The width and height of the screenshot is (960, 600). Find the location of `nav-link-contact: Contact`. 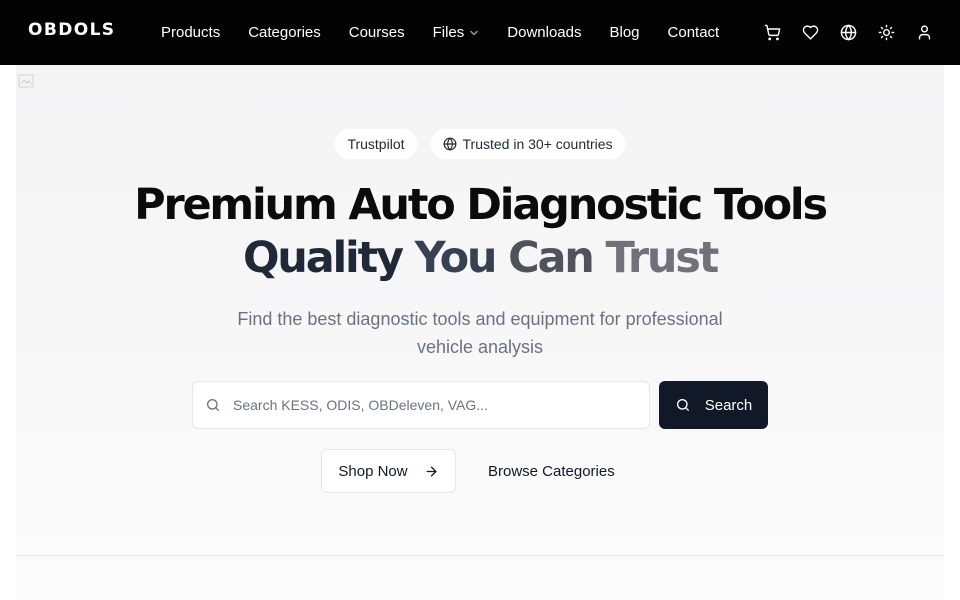

nav-link-contact: Contact is located at coordinates (694, 32).